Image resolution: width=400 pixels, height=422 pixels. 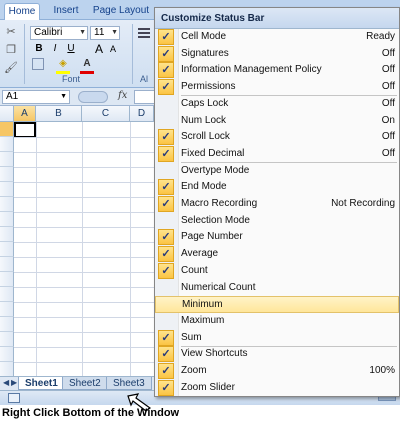 I want to click on menu-item-selection-mode: Selection Mode, so click(x=277, y=221).